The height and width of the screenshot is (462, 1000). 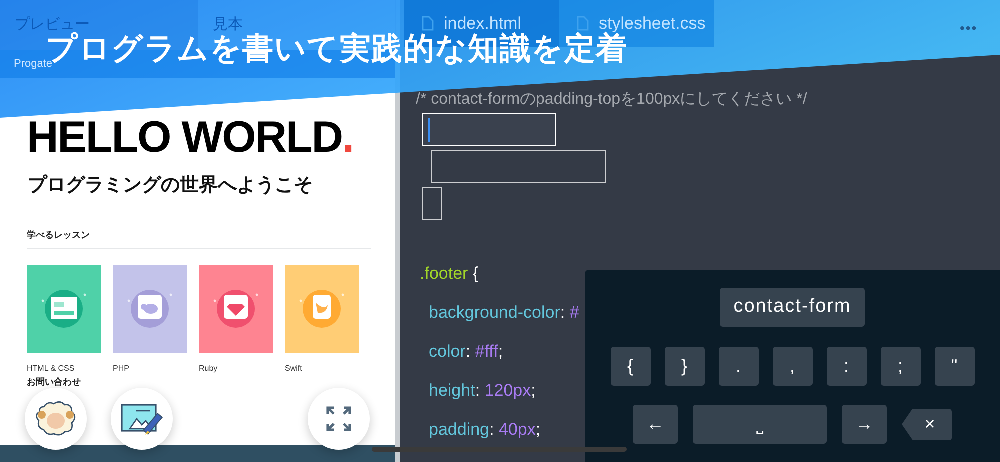 I want to click on suggestion-button: contact-form, so click(x=793, y=307).